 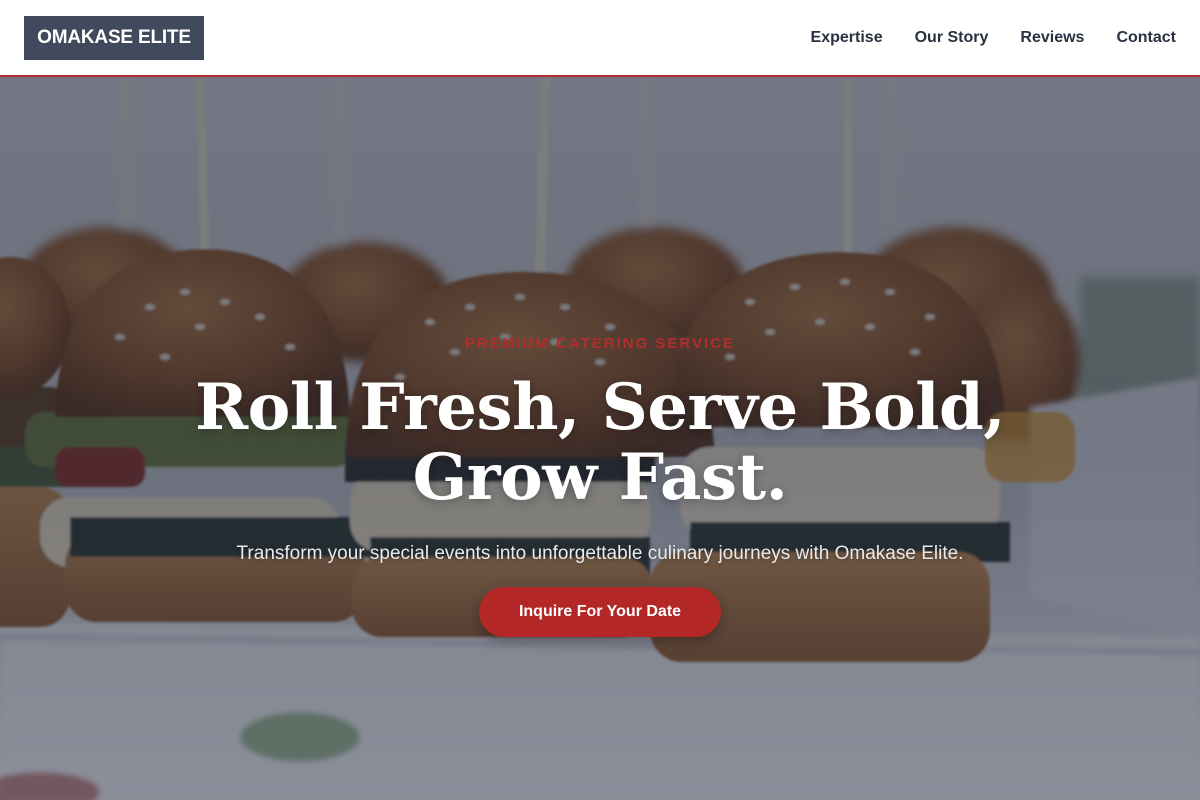 What do you see at coordinates (847, 38) in the screenshot?
I see `nav-link-expertise: Expertise` at bounding box center [847, 38].